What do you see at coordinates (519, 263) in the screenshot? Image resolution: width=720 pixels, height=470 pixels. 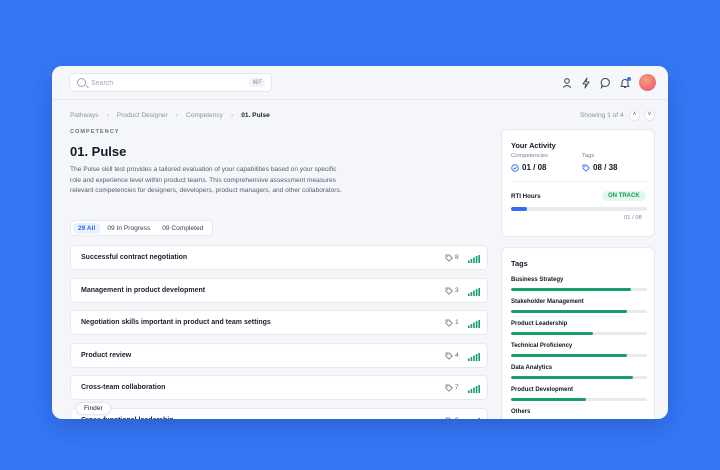 I see `tags-title: Tags` at bounding box center [519, 263].